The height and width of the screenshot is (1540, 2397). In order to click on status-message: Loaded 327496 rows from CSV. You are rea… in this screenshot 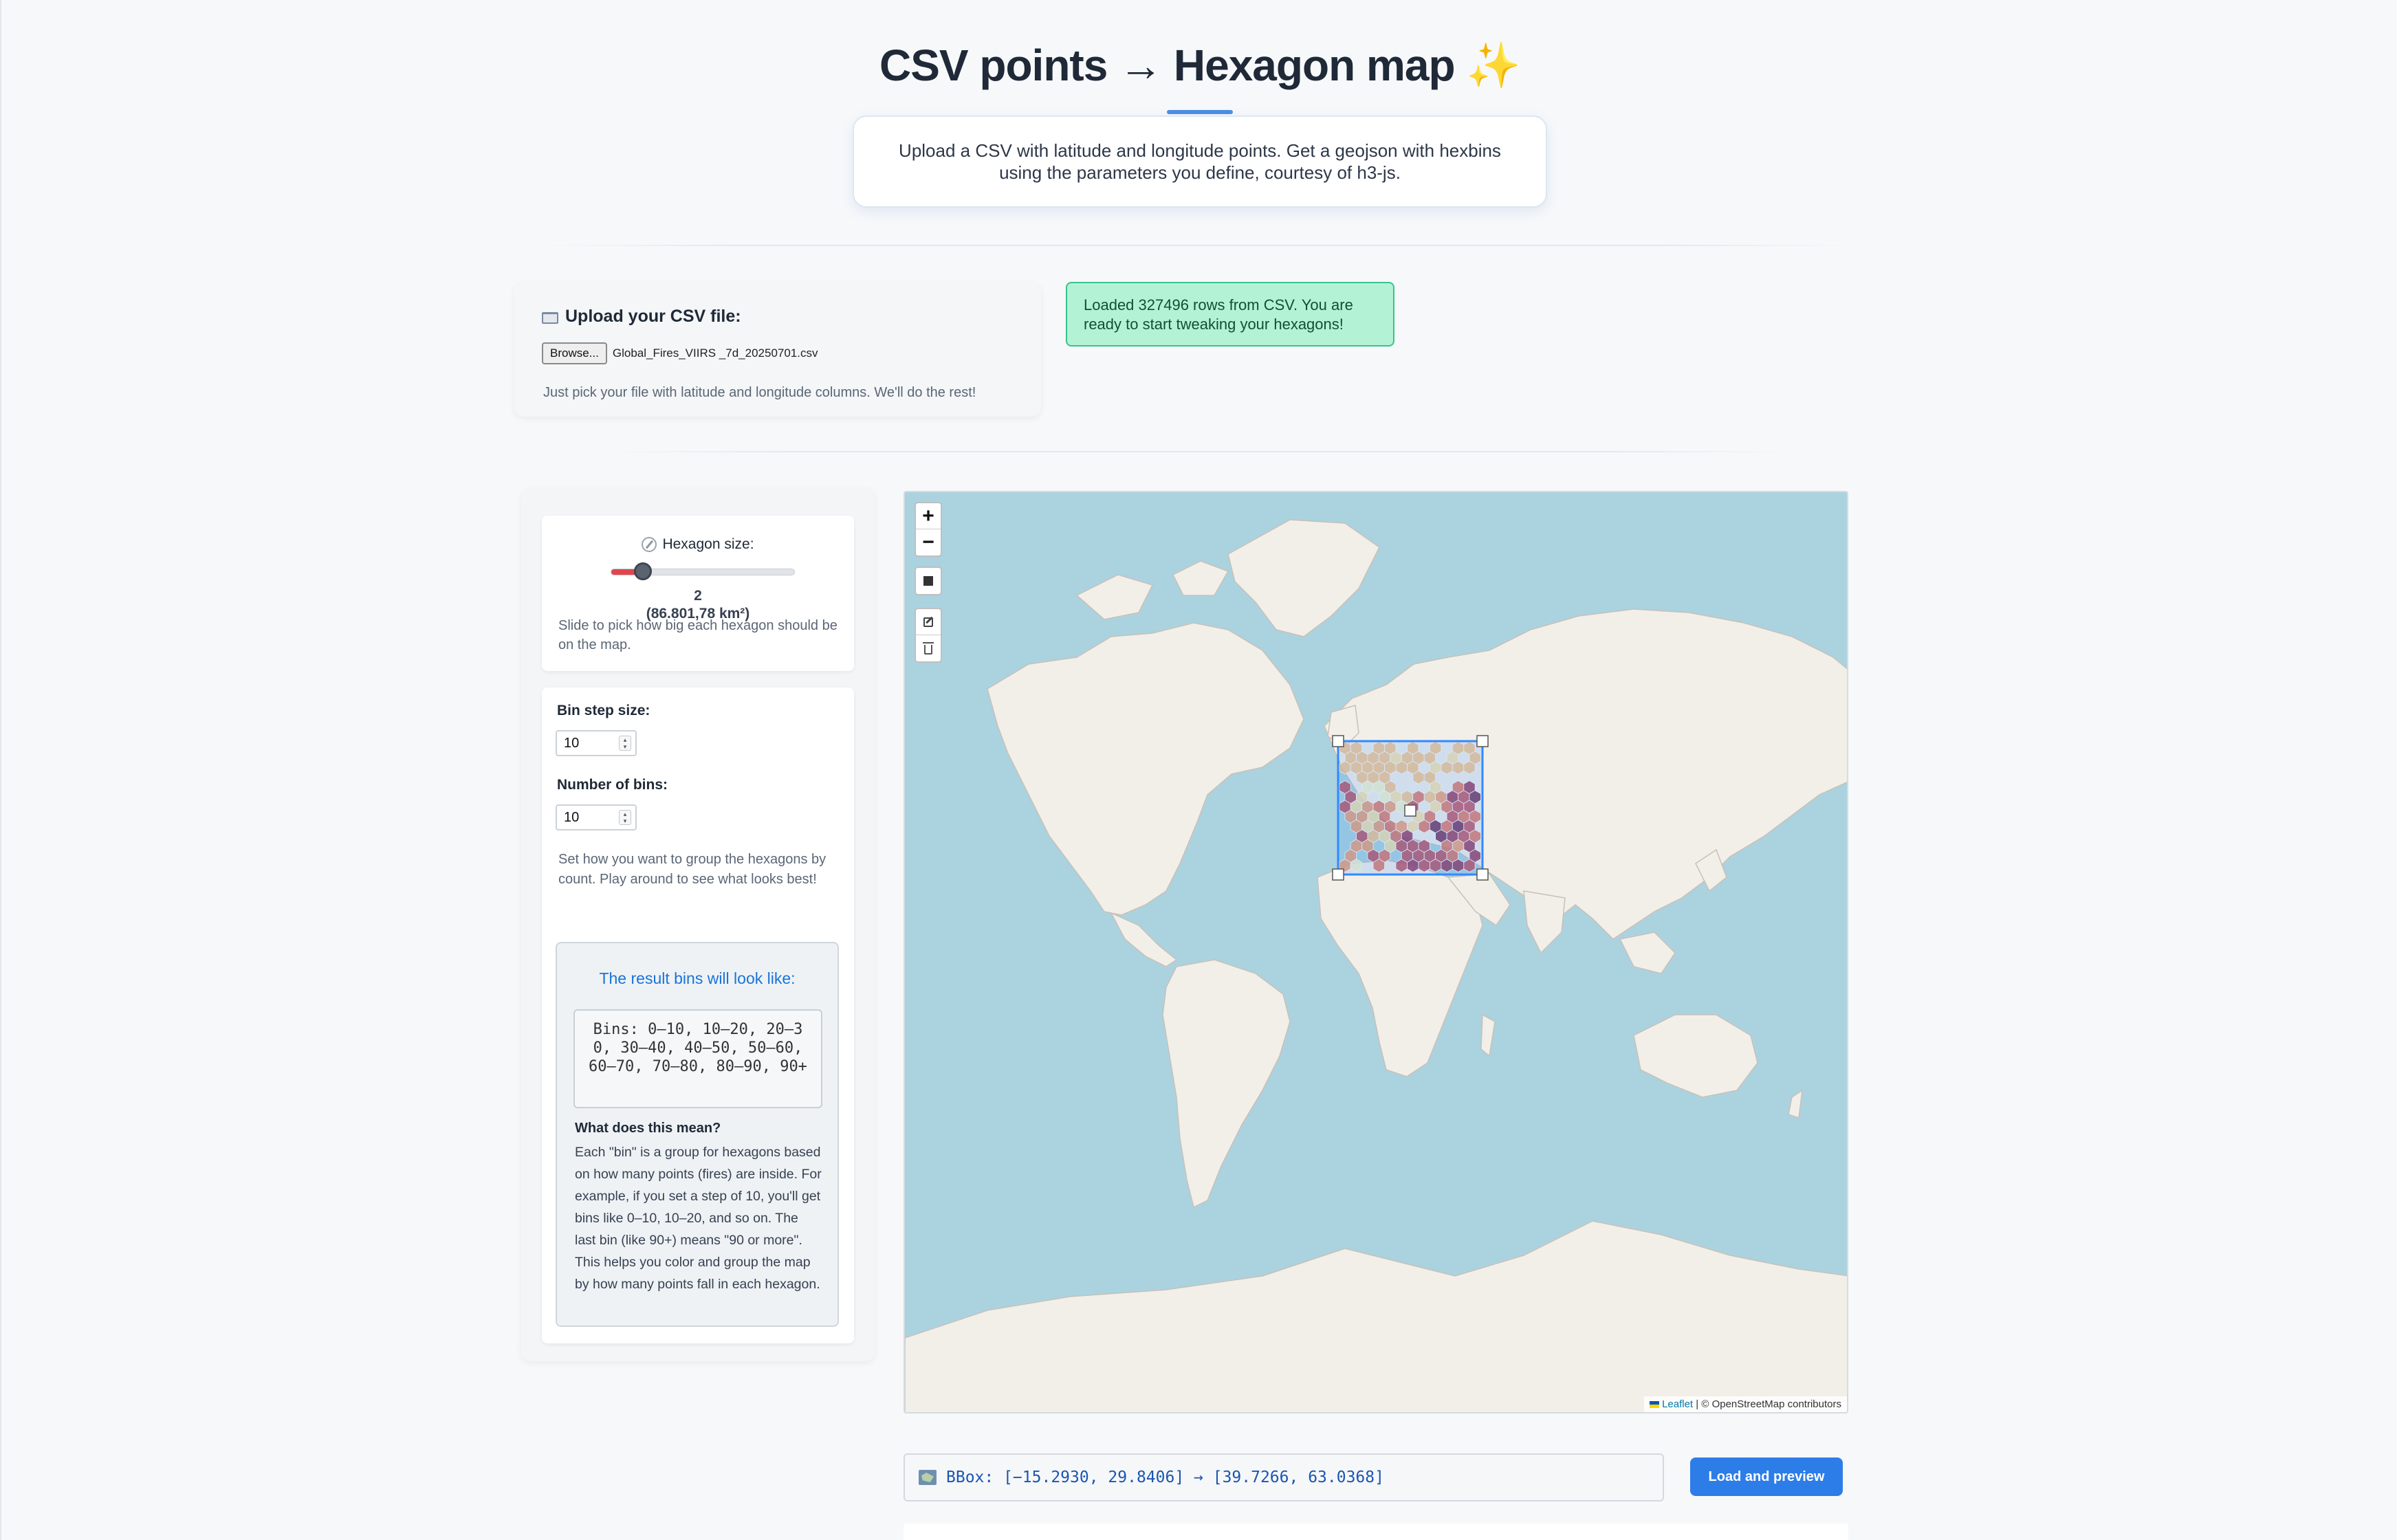, I will do `click(1230, 314)`.